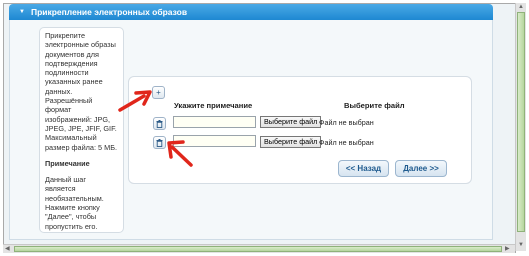  I want to click on panel-header: ▼ Прикрепление электронных образов, so click(251, 12).